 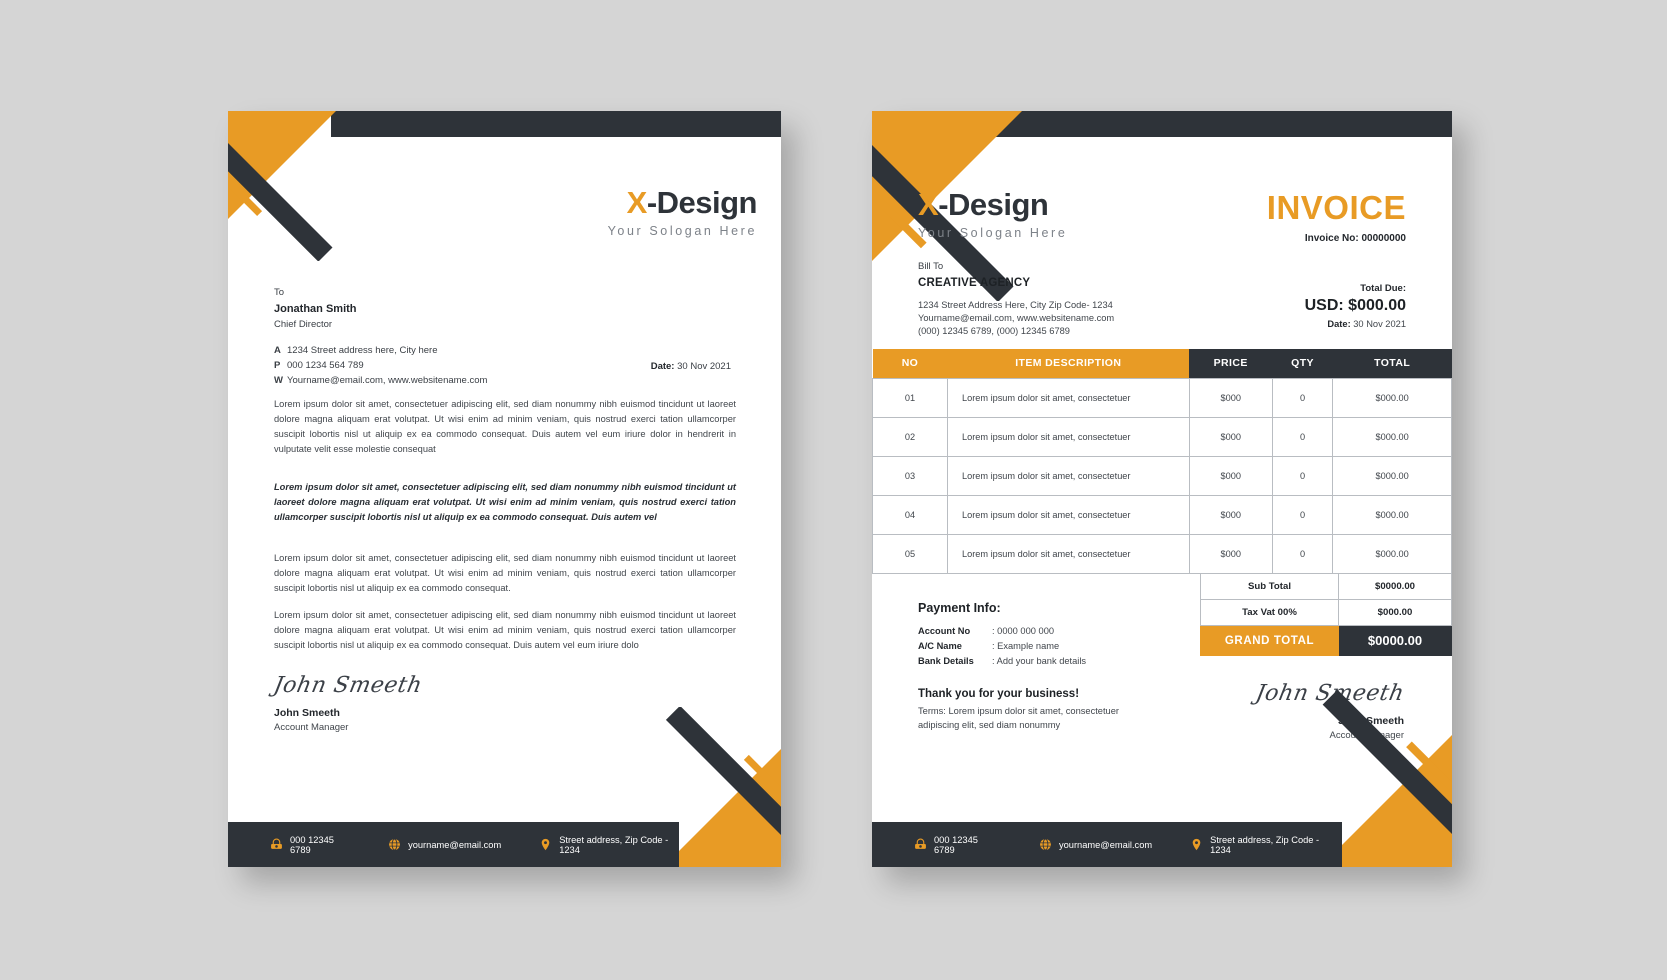 What do you see at coordinates (1016, 318) in the screenshot?
I see `bill-to-email: Yourname@email.com, www.websitename.com` at bounding box center [1016, 318].